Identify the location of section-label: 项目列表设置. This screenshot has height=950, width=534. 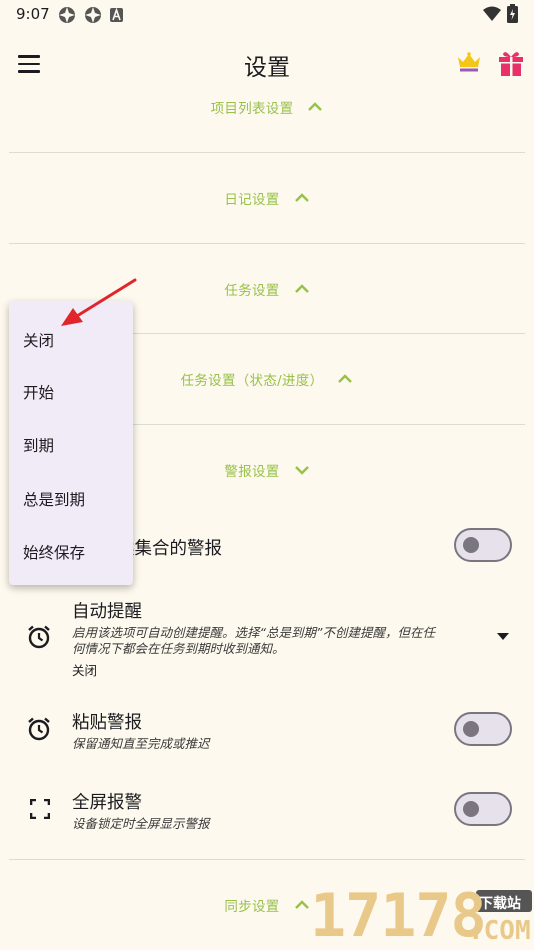
(252, 109).